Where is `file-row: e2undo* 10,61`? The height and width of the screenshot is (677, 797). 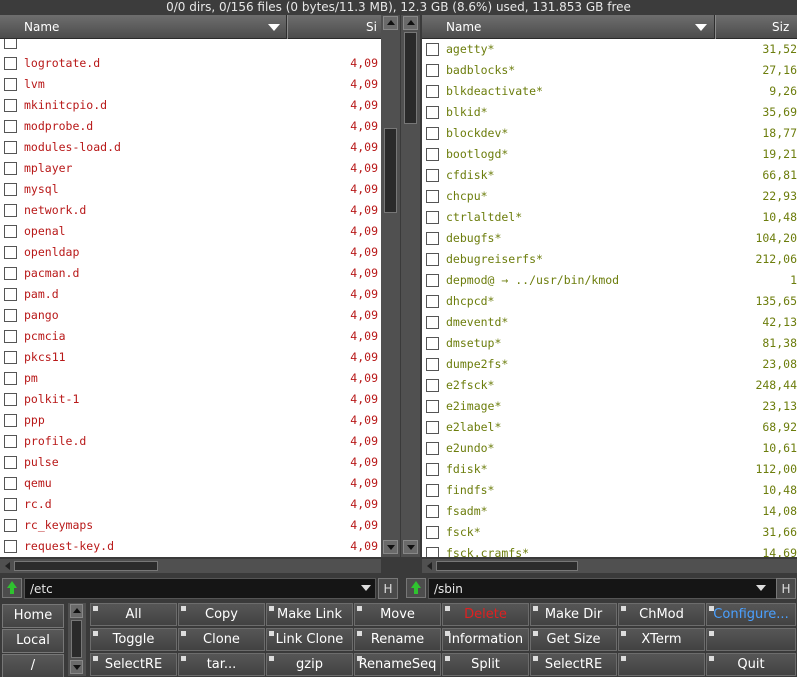
file-row: e2undo* 10,61 is located at coordinates (609, 448).